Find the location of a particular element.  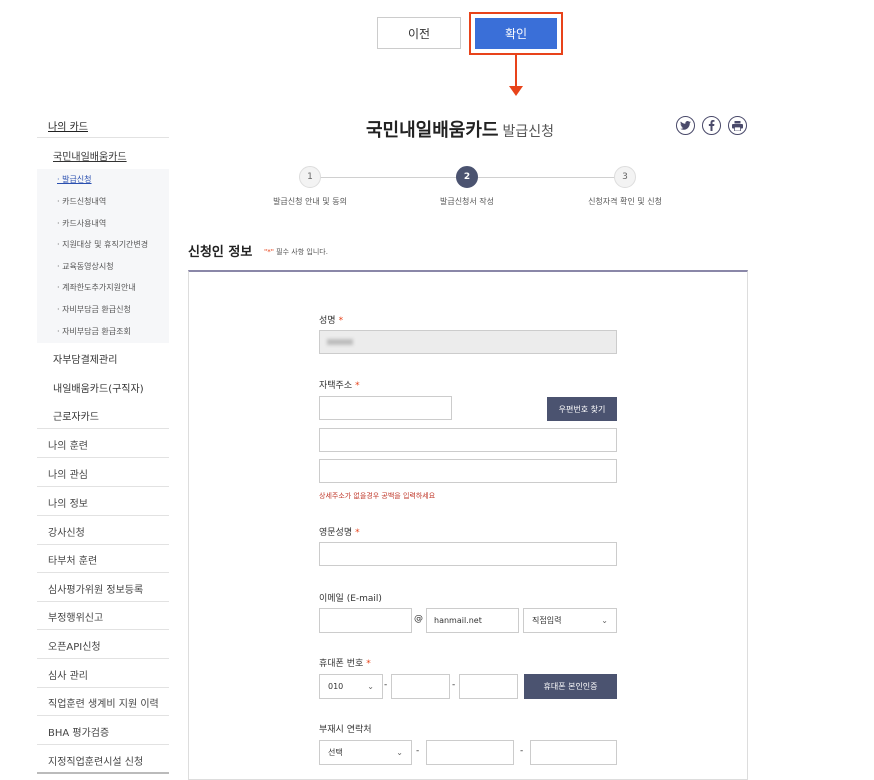

sidebar-item: 나의 관심 is located at coordinates (68, 473).